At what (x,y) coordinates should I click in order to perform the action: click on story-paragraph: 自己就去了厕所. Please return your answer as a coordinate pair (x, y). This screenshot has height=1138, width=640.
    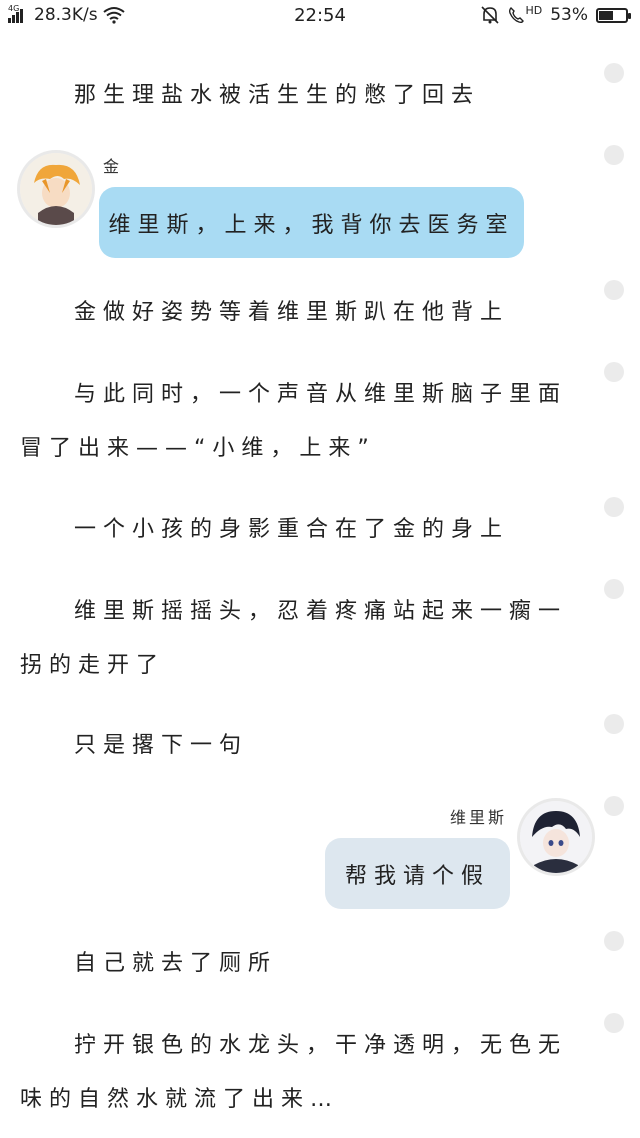
    Looking at the image, I should click on (176, 963).